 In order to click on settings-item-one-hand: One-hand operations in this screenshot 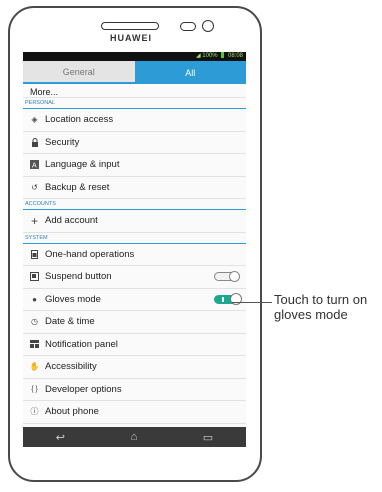, I will do `click(134, 255)`.